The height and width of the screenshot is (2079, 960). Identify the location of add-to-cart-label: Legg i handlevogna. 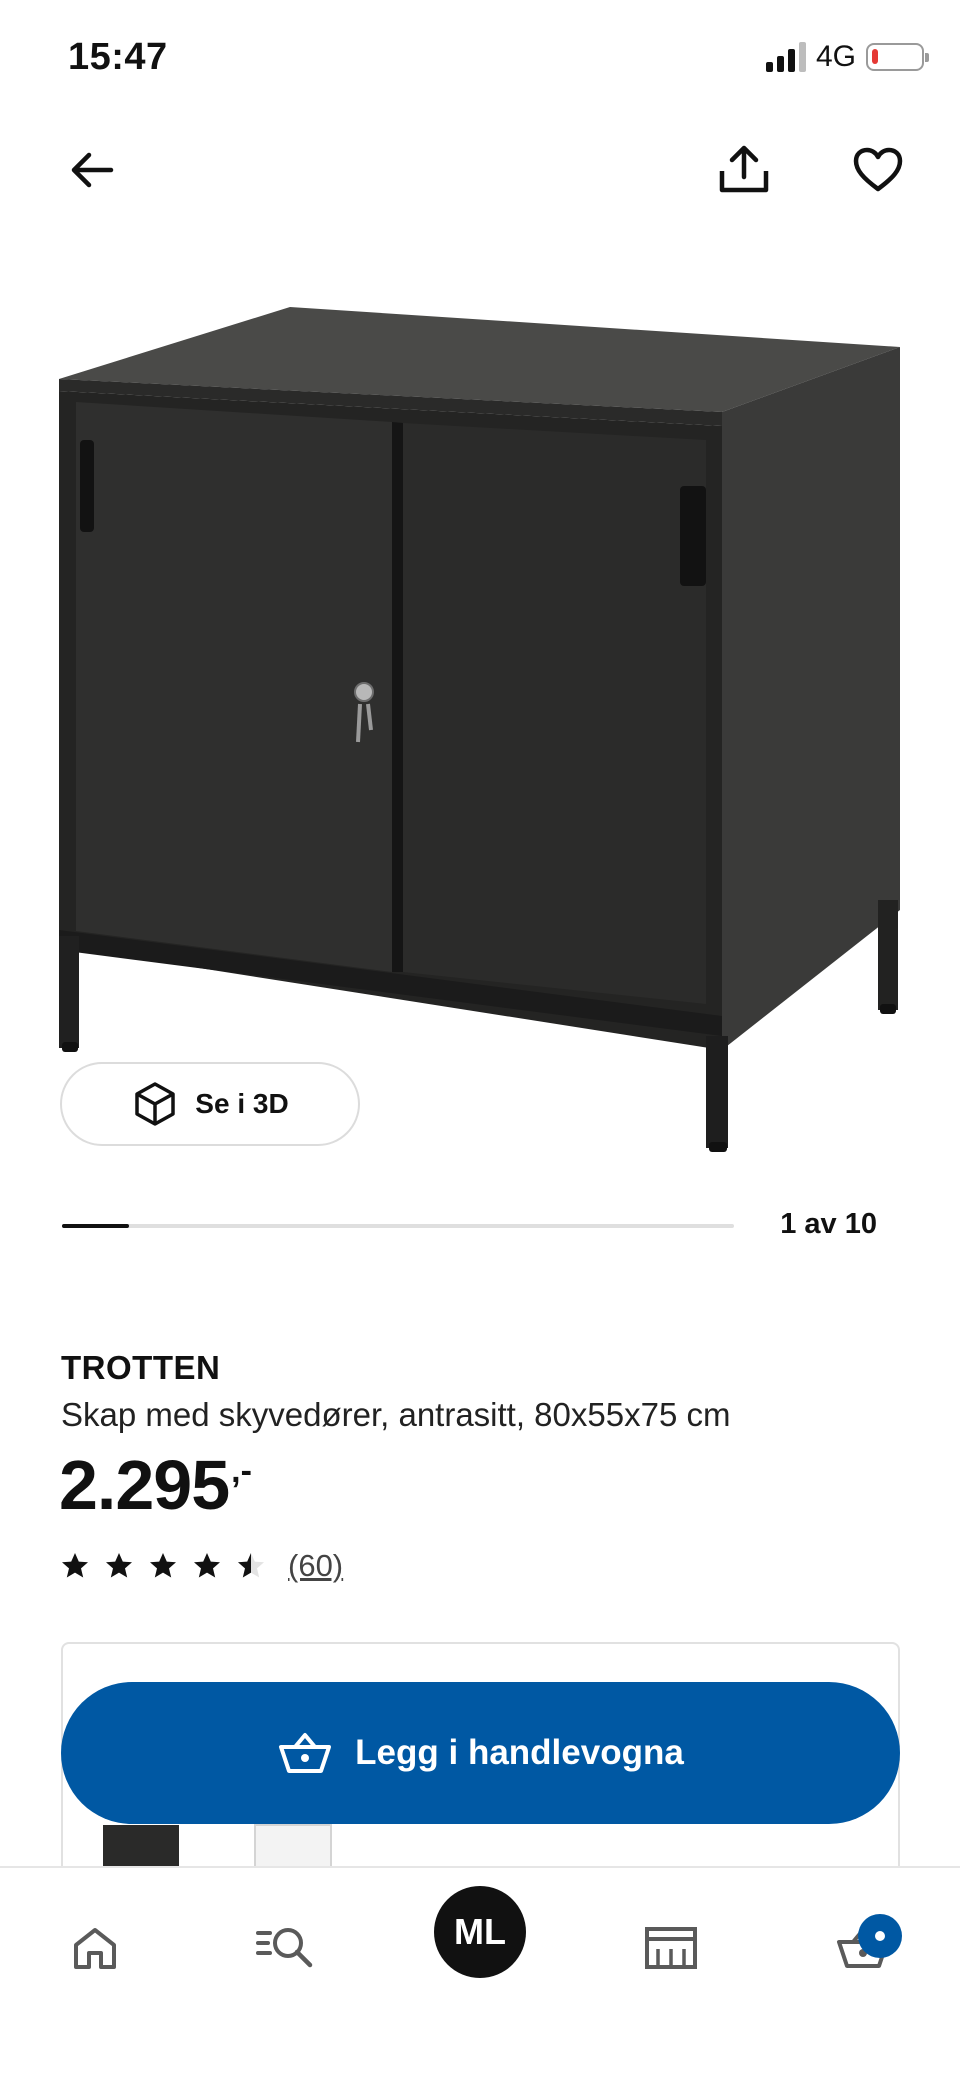
(519, 1752).